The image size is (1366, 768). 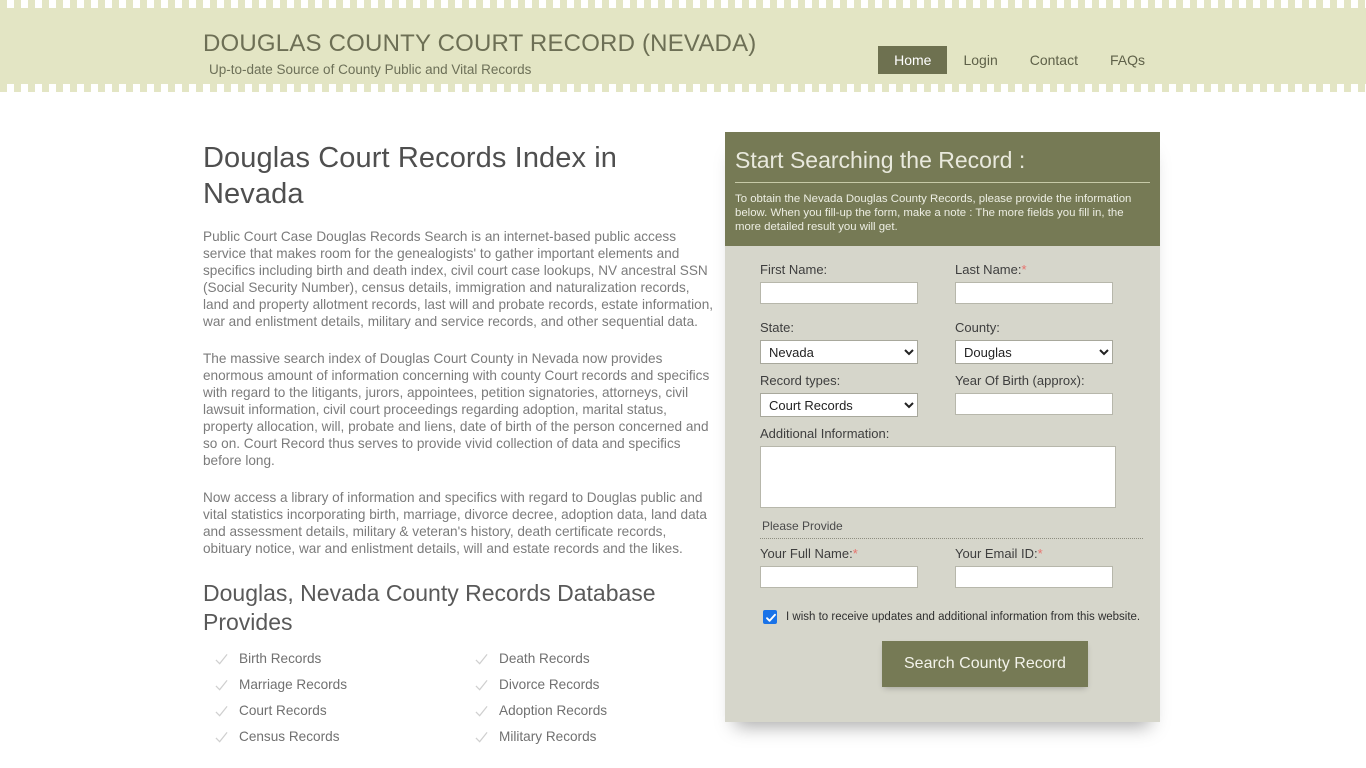 I want to click on year-of-birth-label: Year Of Birth (approx):, so click(x=1020, y=380).